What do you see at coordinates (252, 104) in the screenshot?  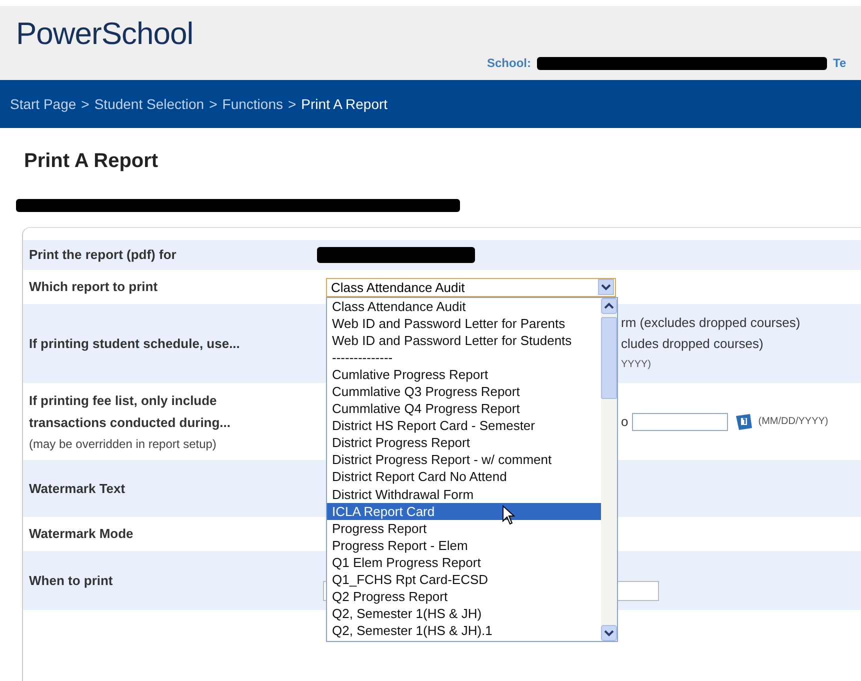 I see `breadcrumb-link: Functions` at bounding box center [252, 104].